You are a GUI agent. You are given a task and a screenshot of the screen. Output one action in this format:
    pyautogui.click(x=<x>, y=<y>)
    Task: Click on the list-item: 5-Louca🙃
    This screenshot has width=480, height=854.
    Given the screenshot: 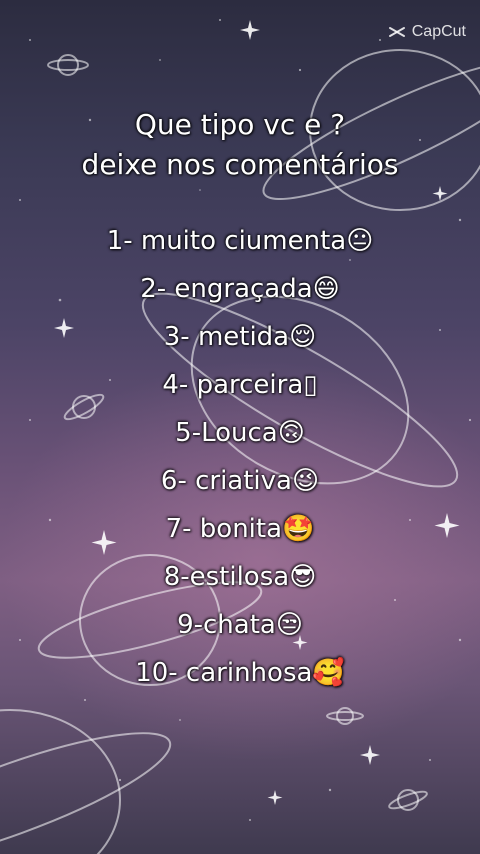 What is the action you would take?
    pyautogui.click(x=240, y=433)
    